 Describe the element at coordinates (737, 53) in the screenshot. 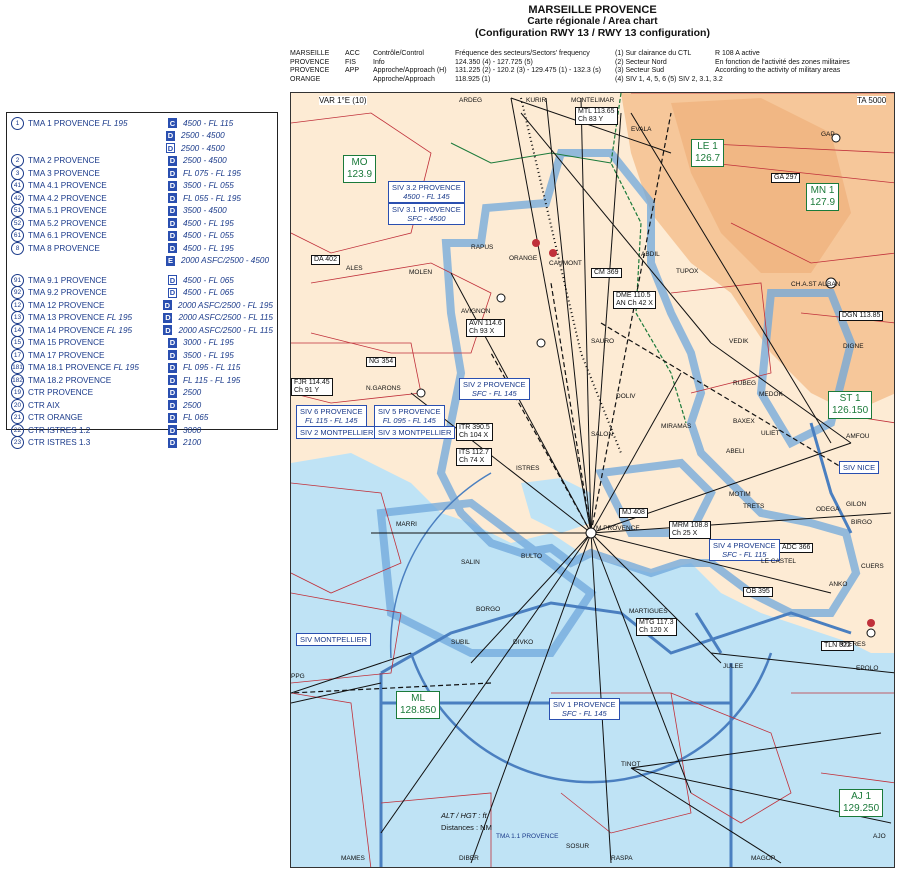

I see `freq-cell: R 108 A active` at that location.